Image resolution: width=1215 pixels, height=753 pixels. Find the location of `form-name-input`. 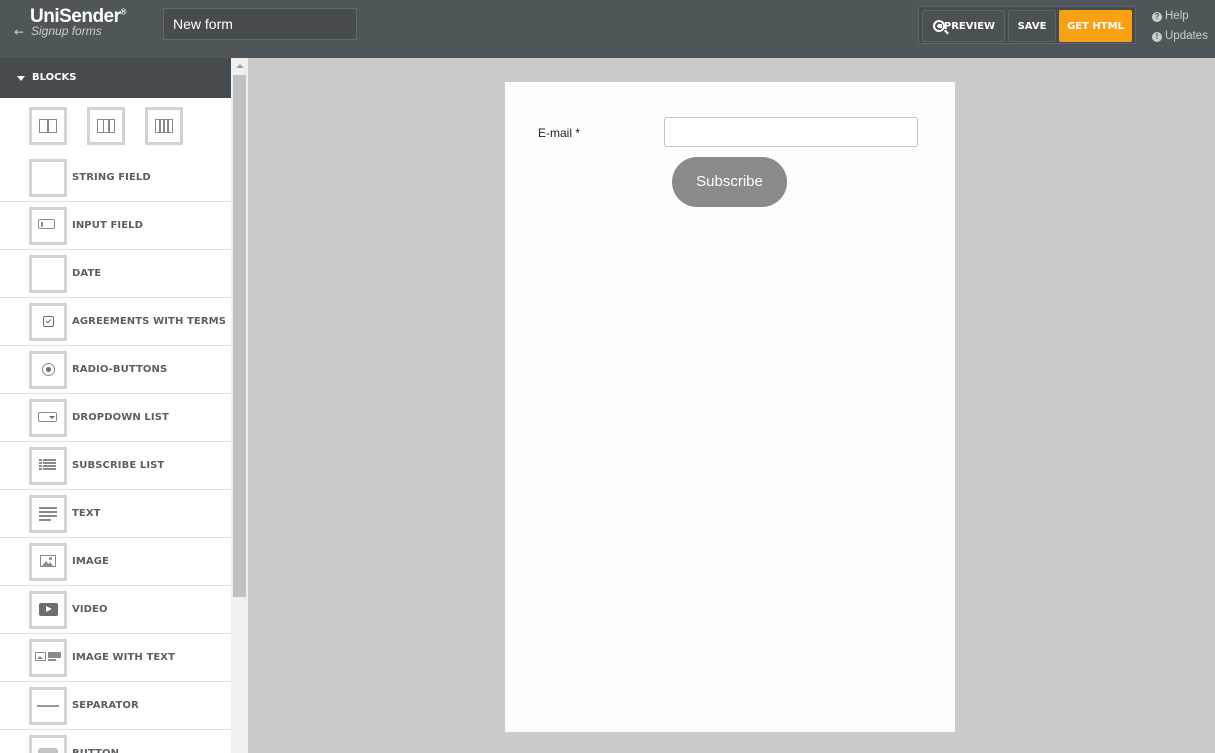

form-name-input is located at coordinates (260, 24).